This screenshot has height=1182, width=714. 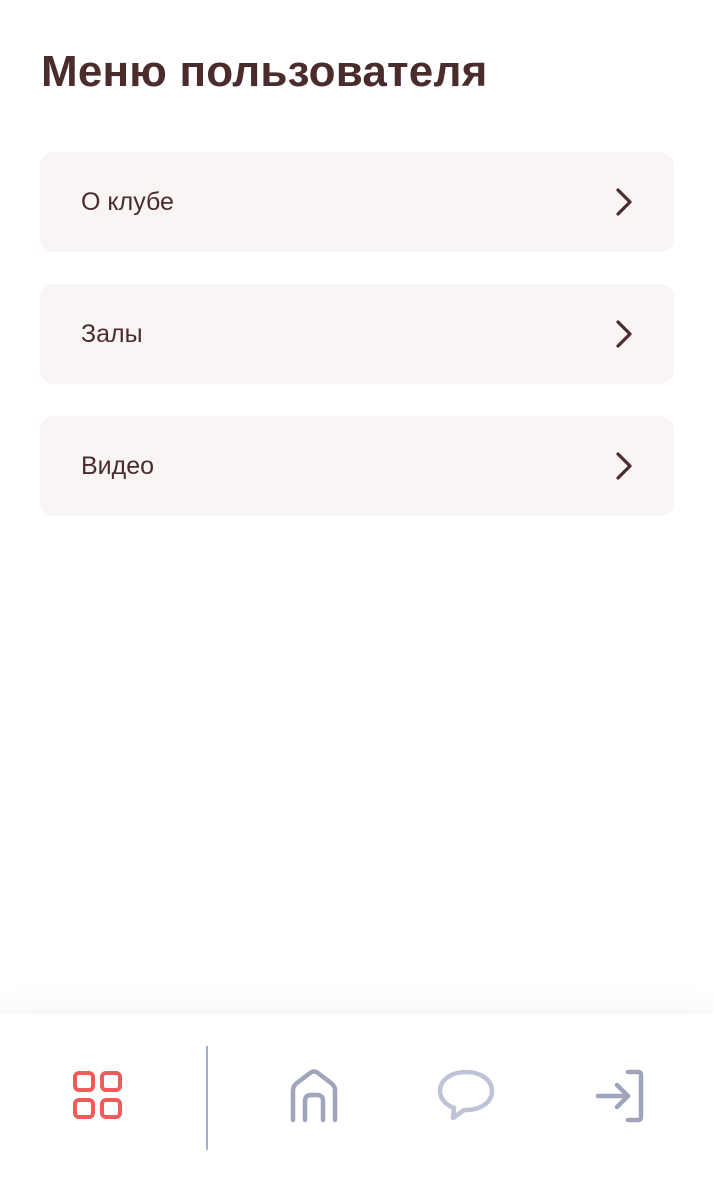 I want to click on chat-bubble-icon, so click(x=466, y=1098).